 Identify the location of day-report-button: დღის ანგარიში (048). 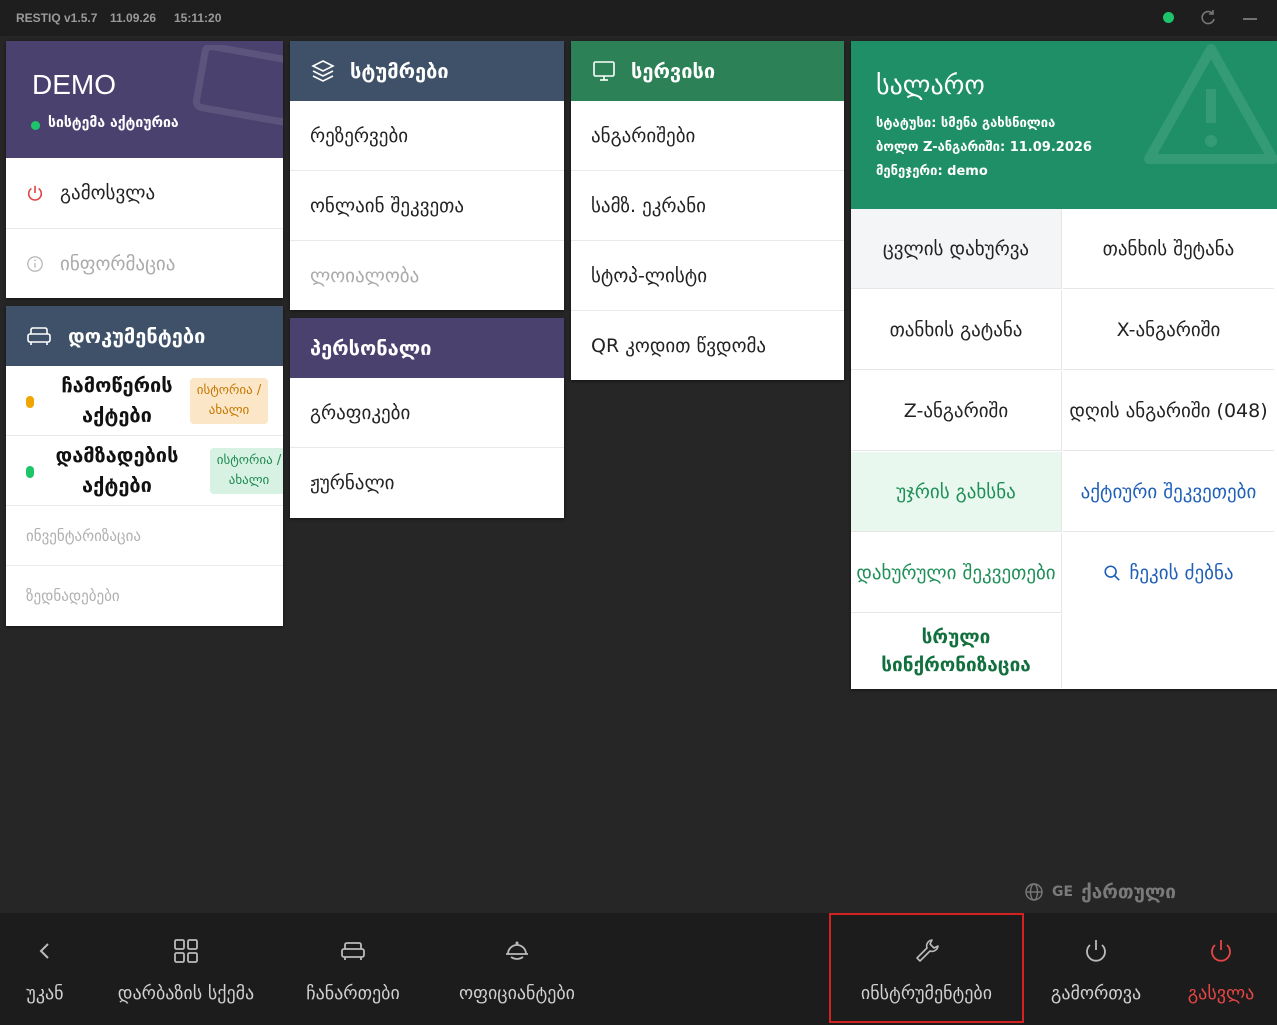
(1168, 411).